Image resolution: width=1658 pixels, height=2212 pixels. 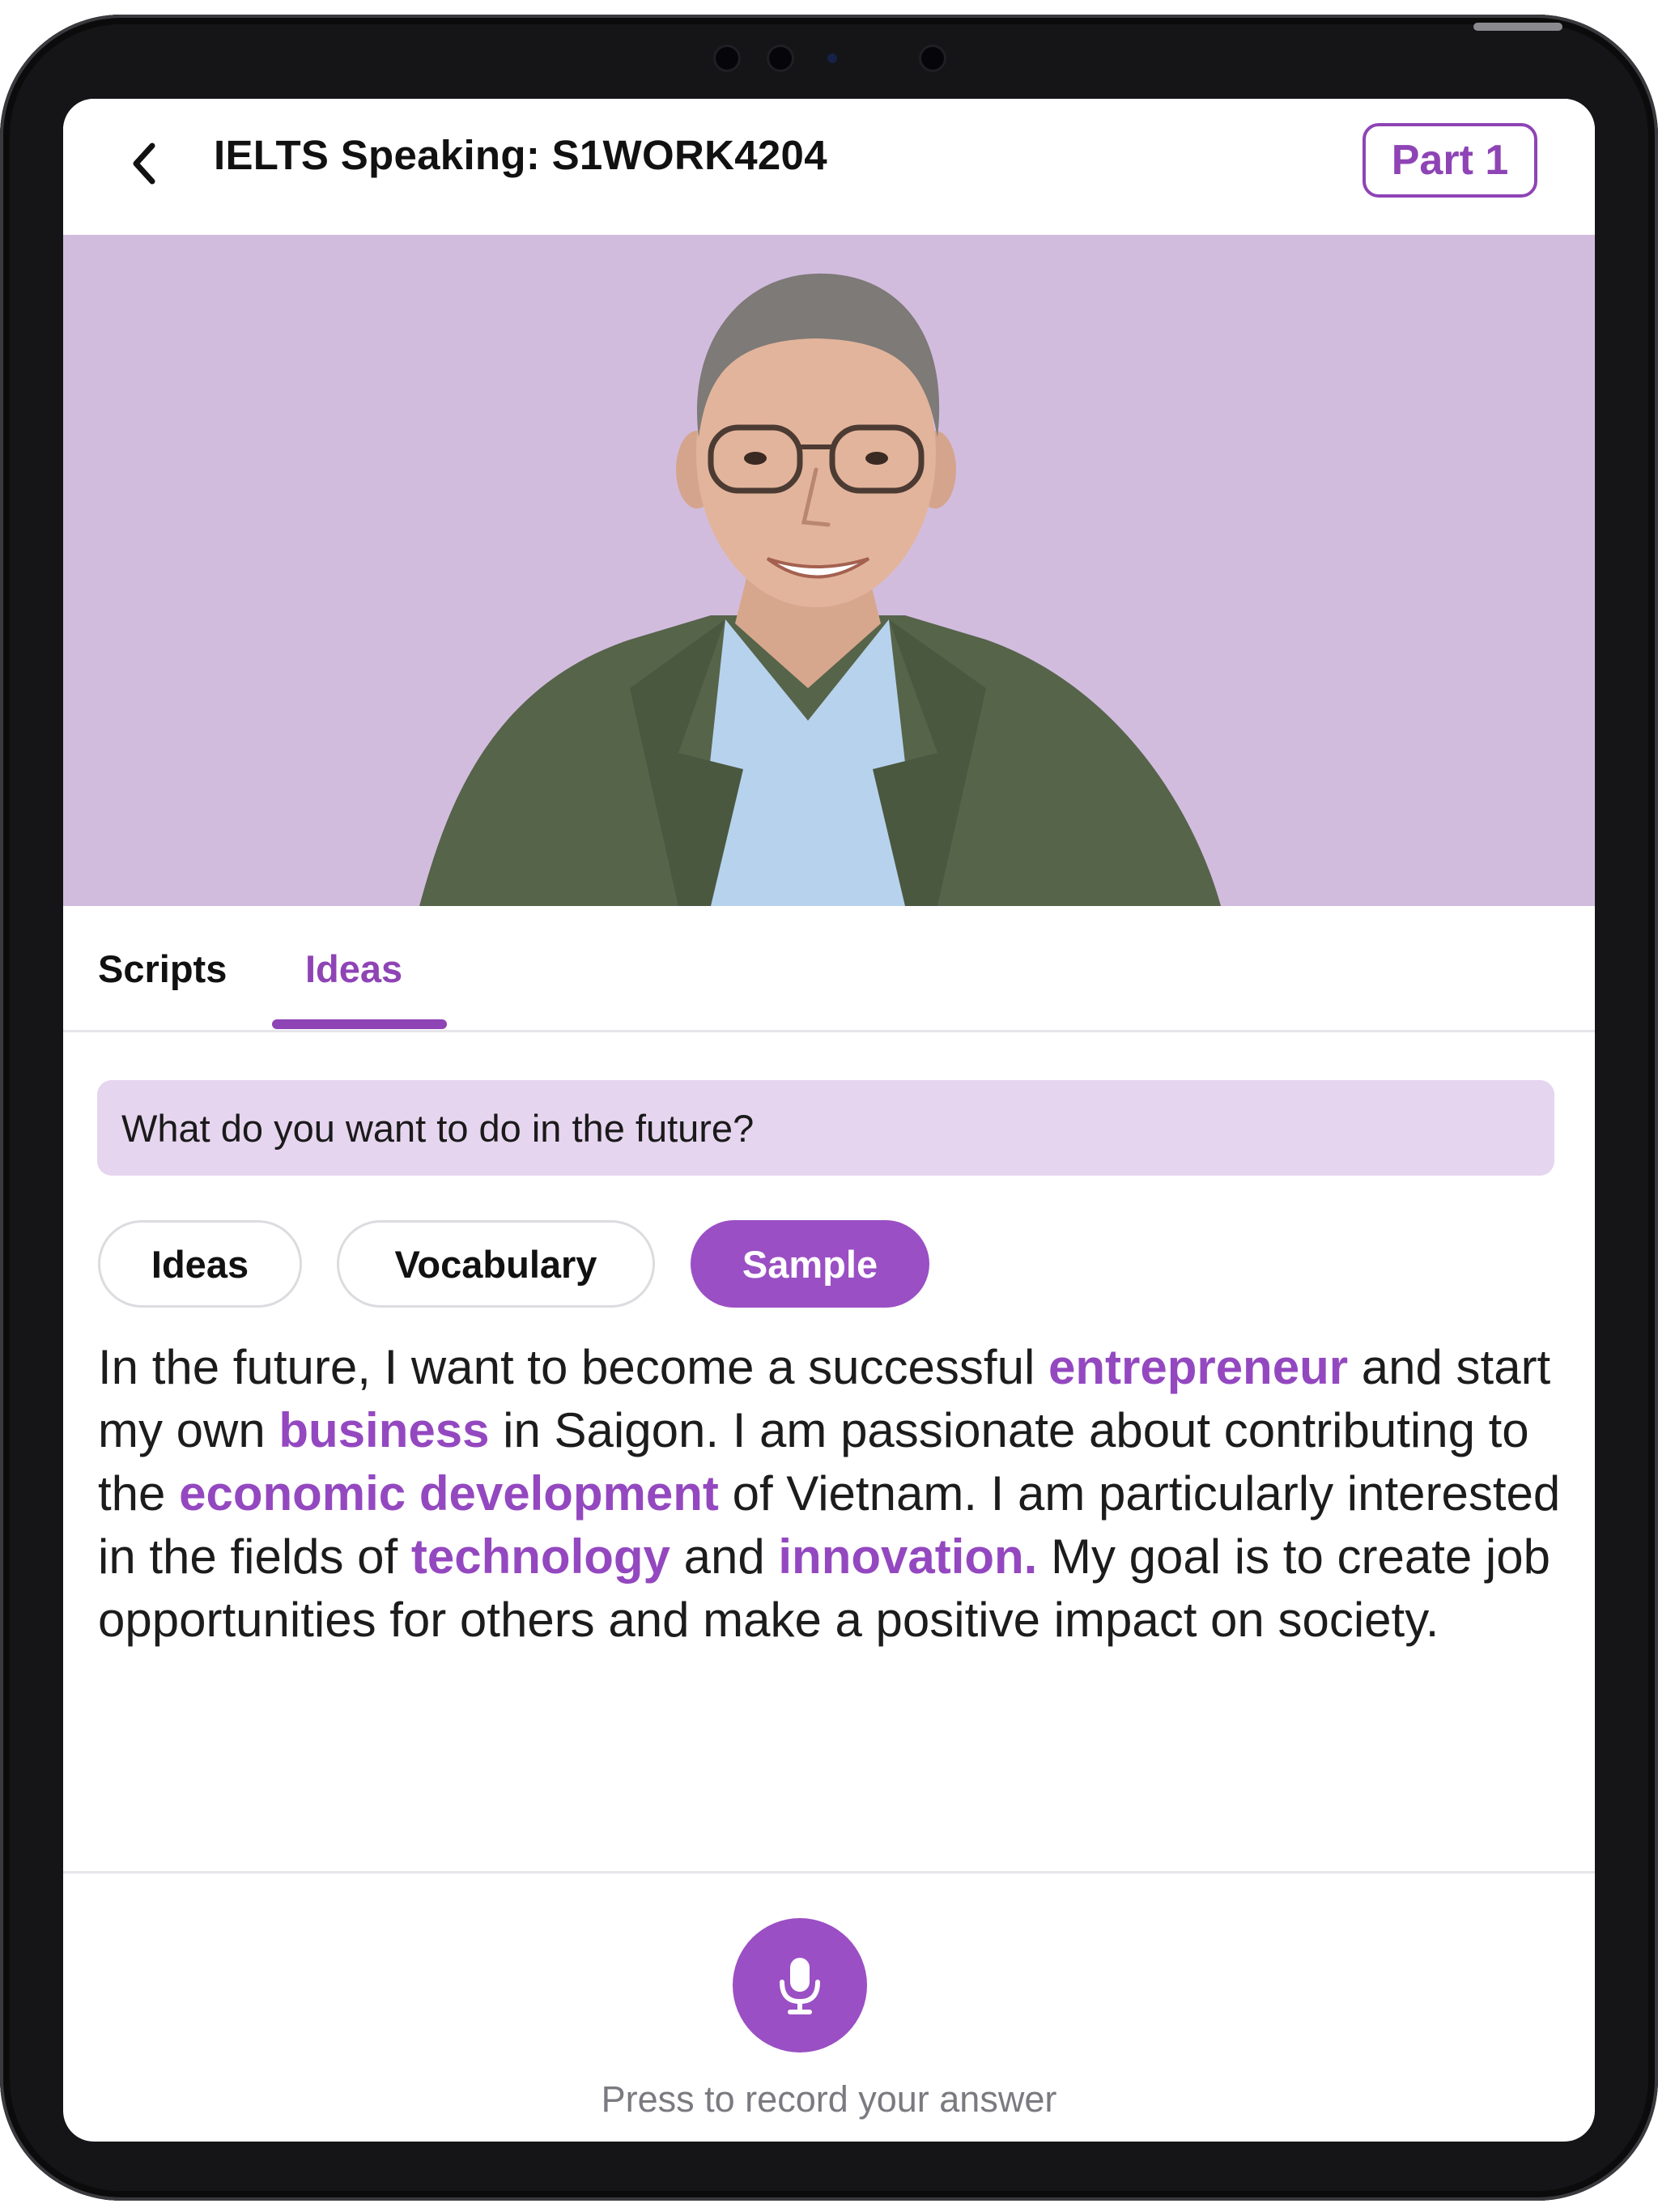 I want to click on keyword: entrepreneur, so click(x=1198, y=1367).